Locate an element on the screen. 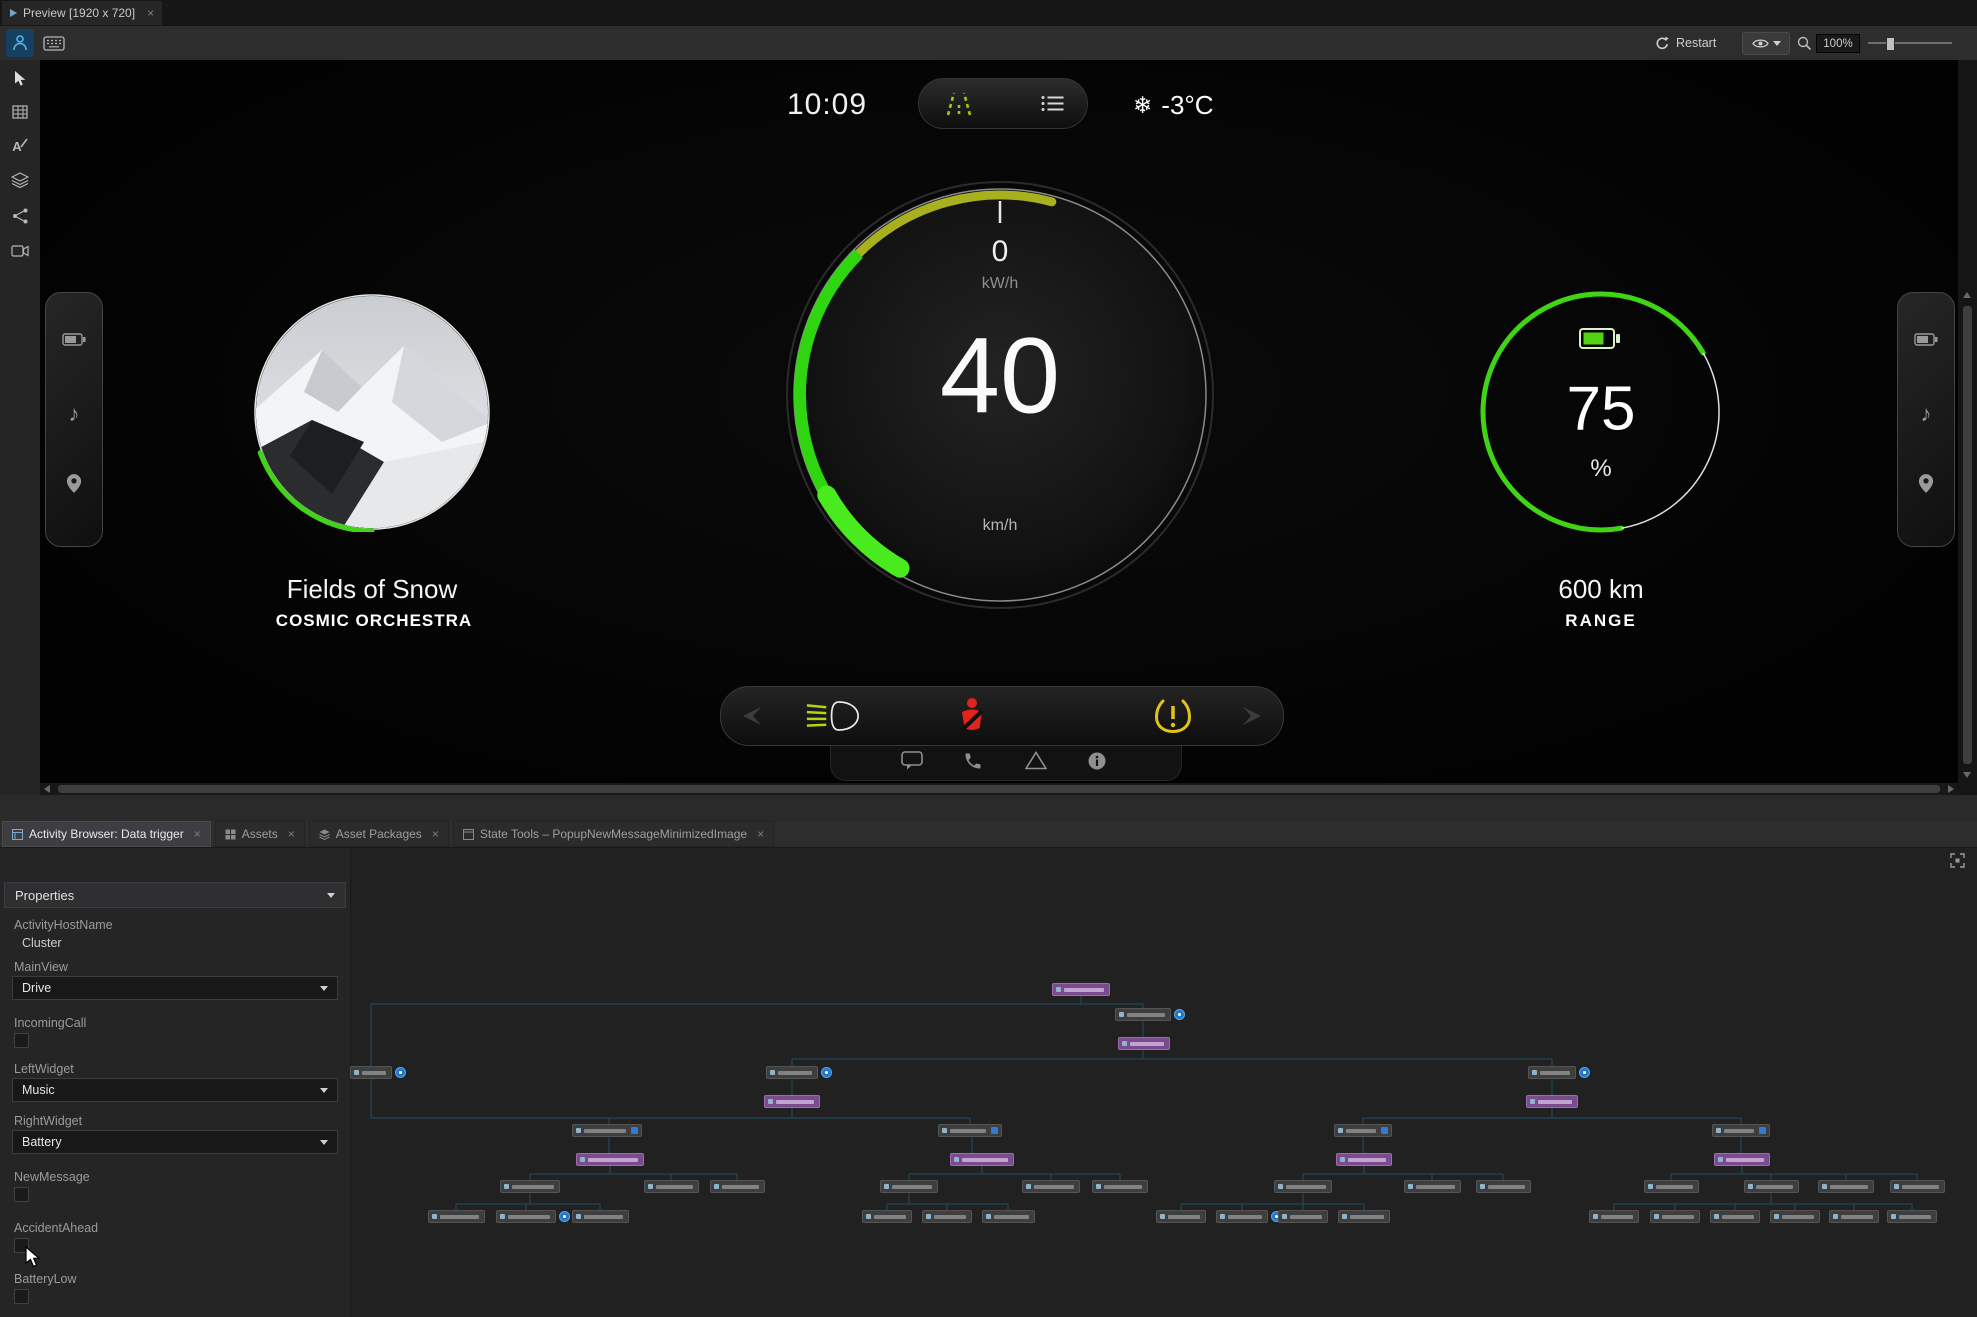 Image resolution: width=1977 pixels, height=1317 pixels. keyboard-icon is located at coordinates (54, 43).